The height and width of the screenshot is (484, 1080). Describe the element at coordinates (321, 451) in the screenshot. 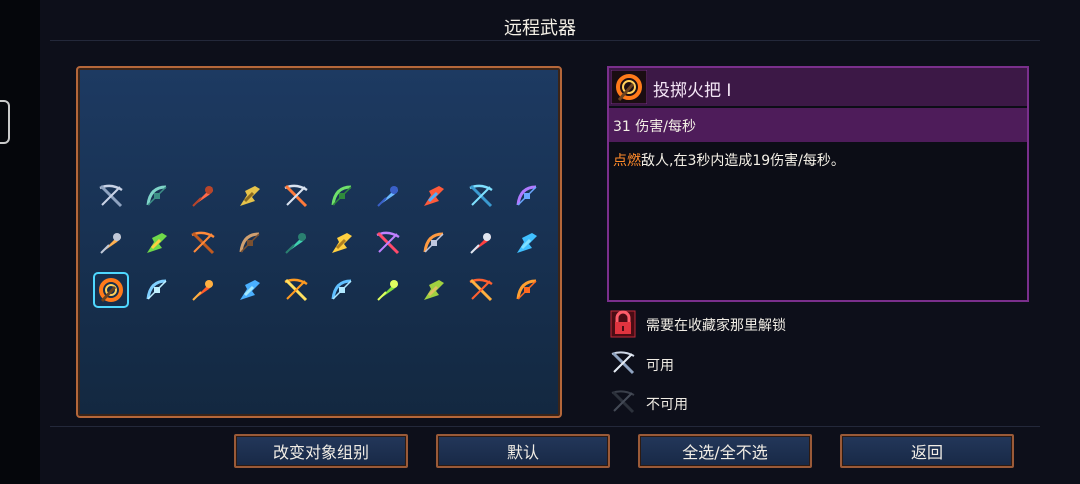

I see `change-group-button: 改变对象组别` at that location.